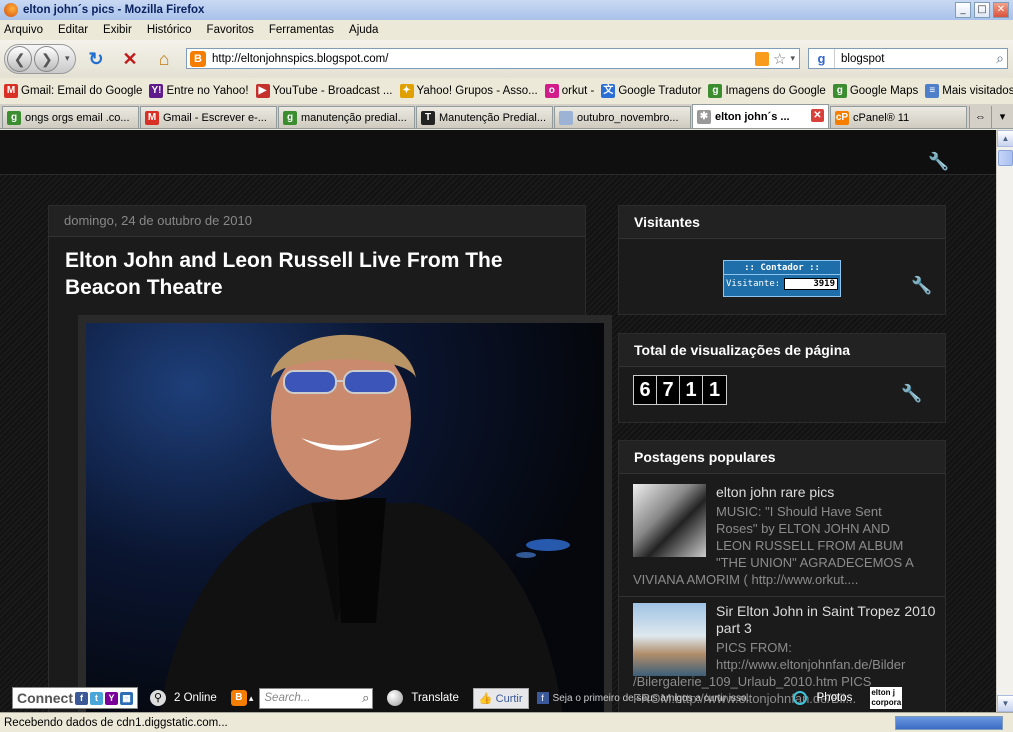  Describe the element at coordinates (130, 59) in the screenshot. I see `stop-icon: ✕` at that location.